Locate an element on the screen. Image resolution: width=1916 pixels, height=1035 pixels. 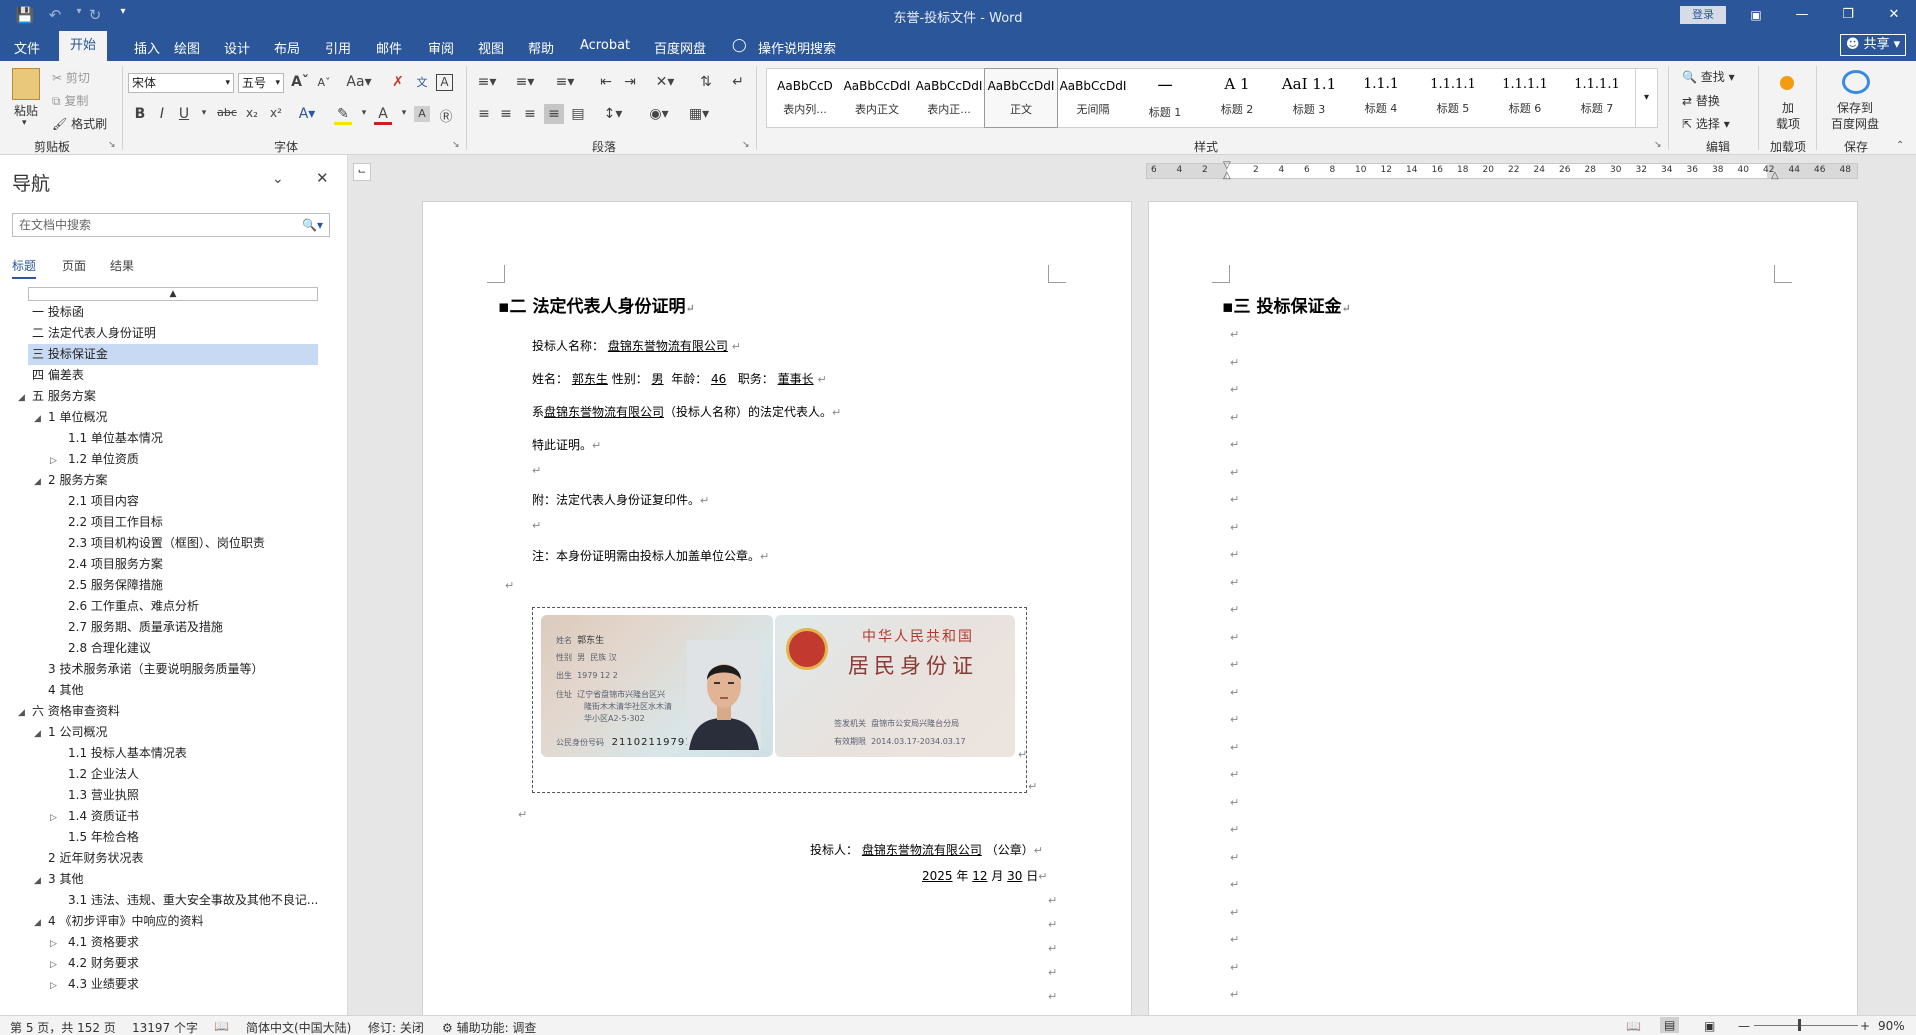
highlight-icon: ✎ is located at coordinates (343, 115).